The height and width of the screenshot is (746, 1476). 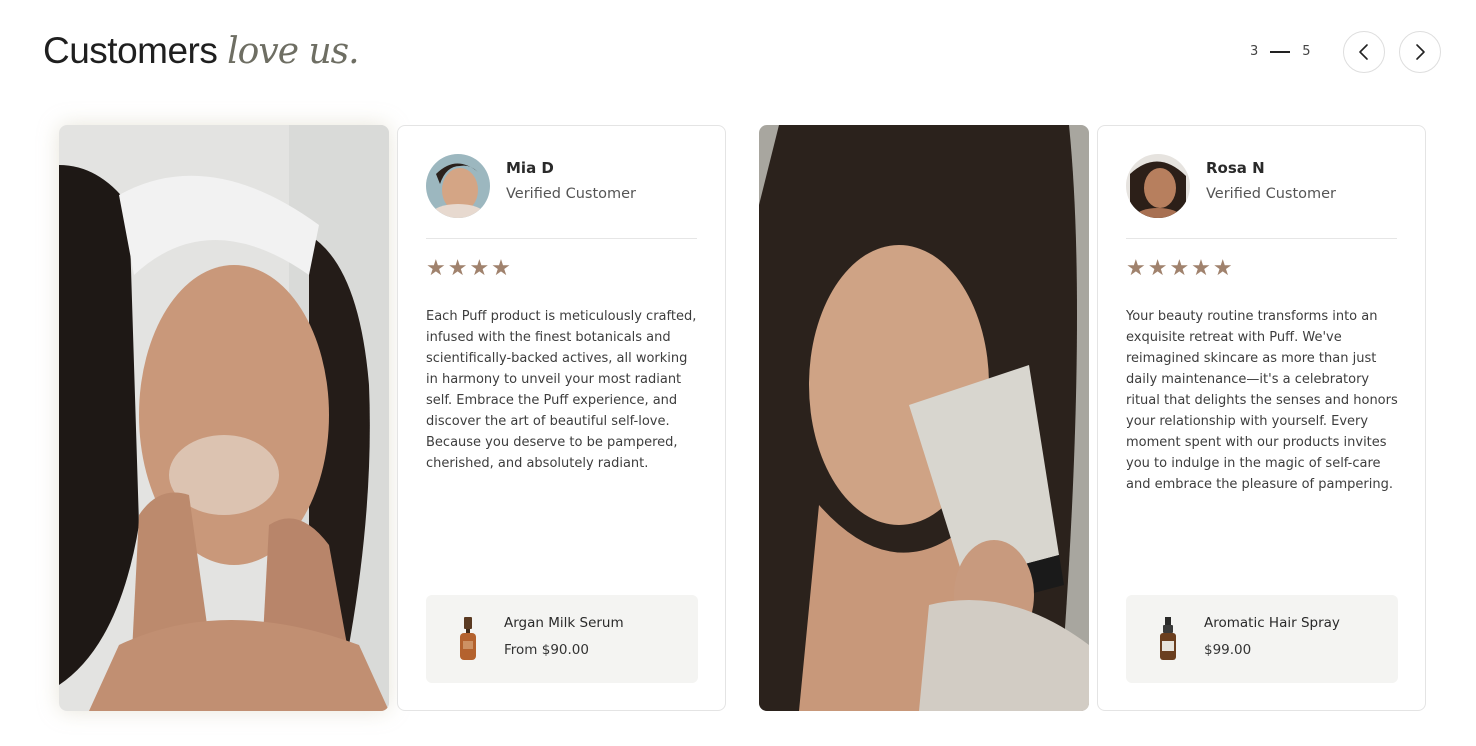 I want to click on next-slide-button, so click(x=1420, y=52).